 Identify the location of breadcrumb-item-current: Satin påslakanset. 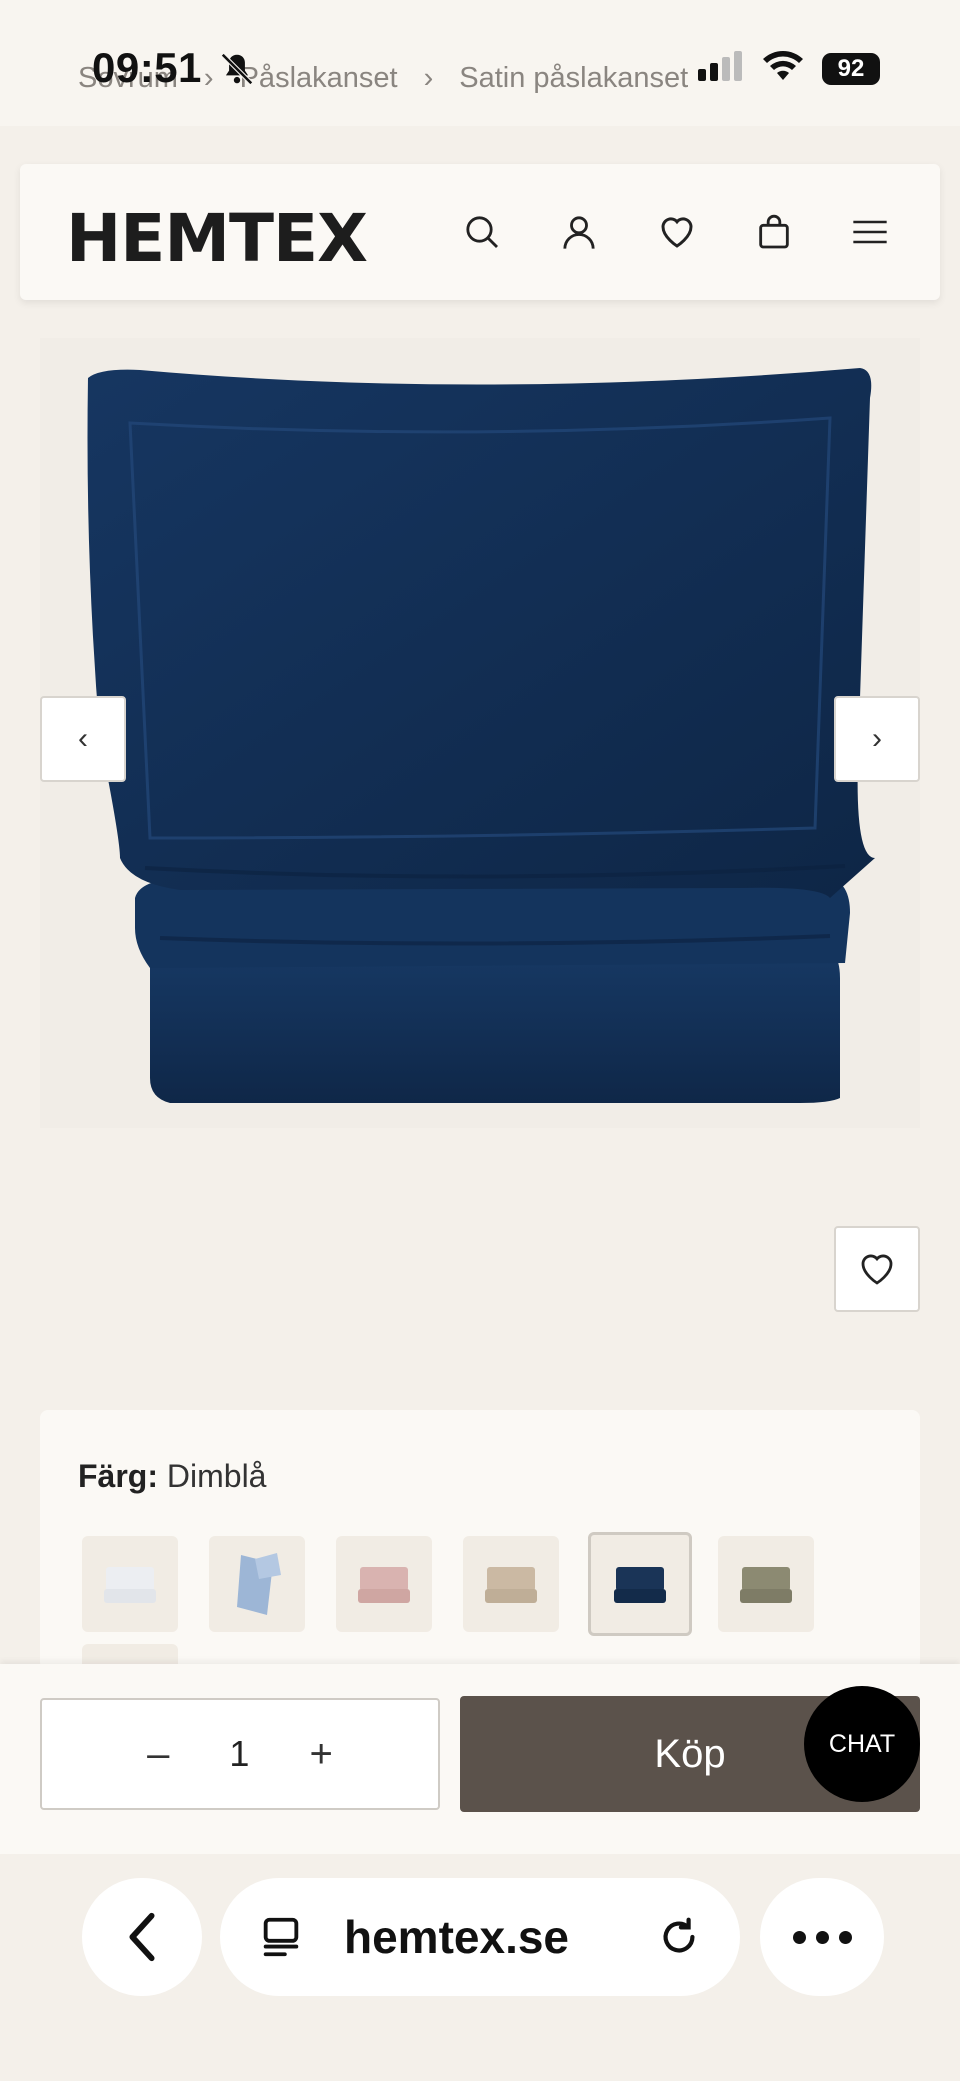
(574, 78).